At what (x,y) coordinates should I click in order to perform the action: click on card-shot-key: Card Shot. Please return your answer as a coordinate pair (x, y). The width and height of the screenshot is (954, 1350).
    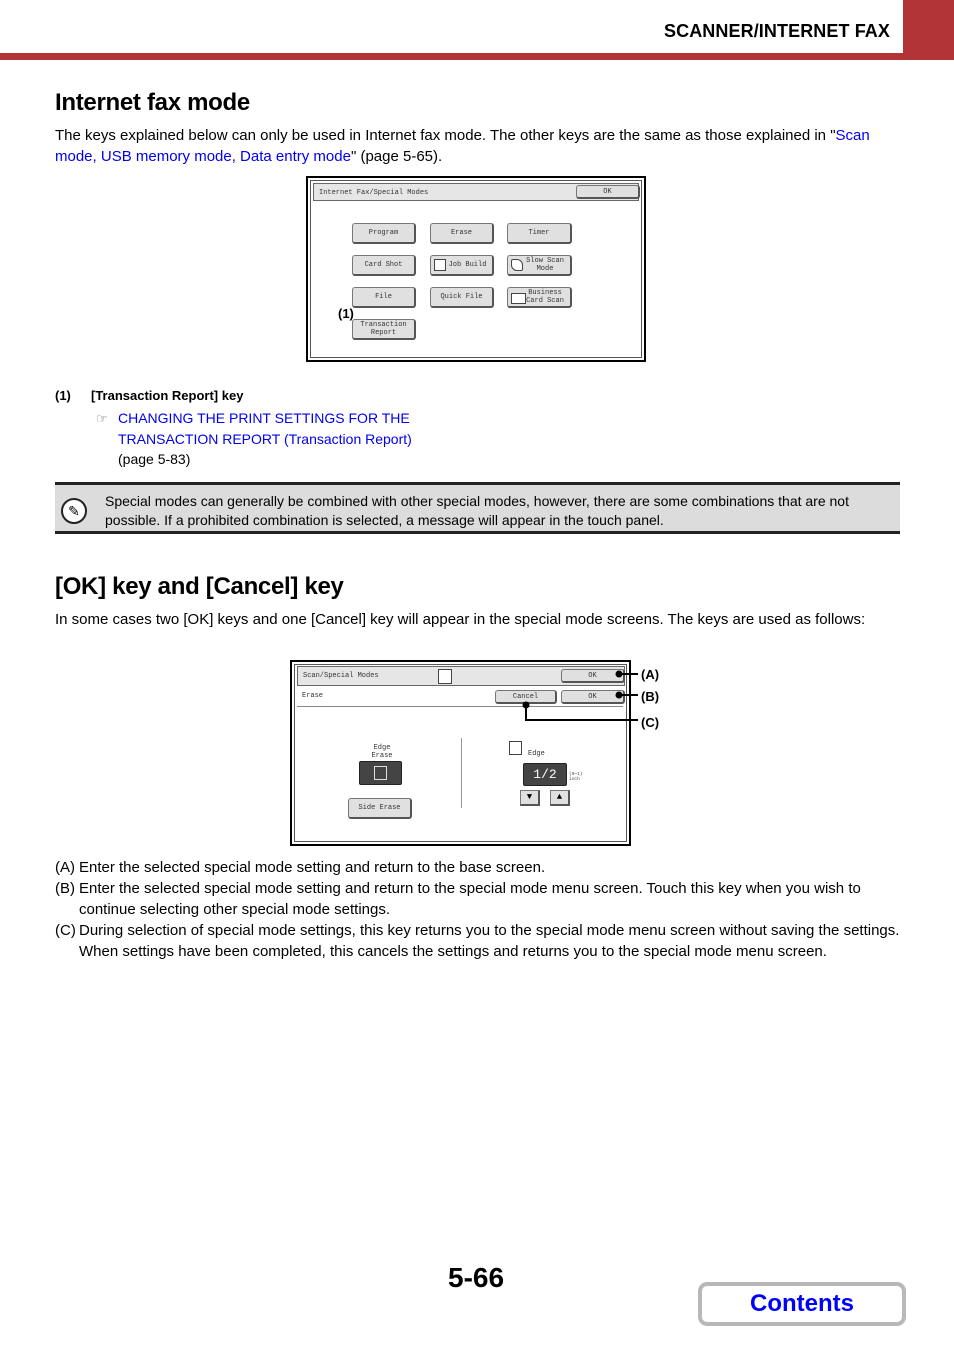
    Looking at the image, I should click on (384, 265).